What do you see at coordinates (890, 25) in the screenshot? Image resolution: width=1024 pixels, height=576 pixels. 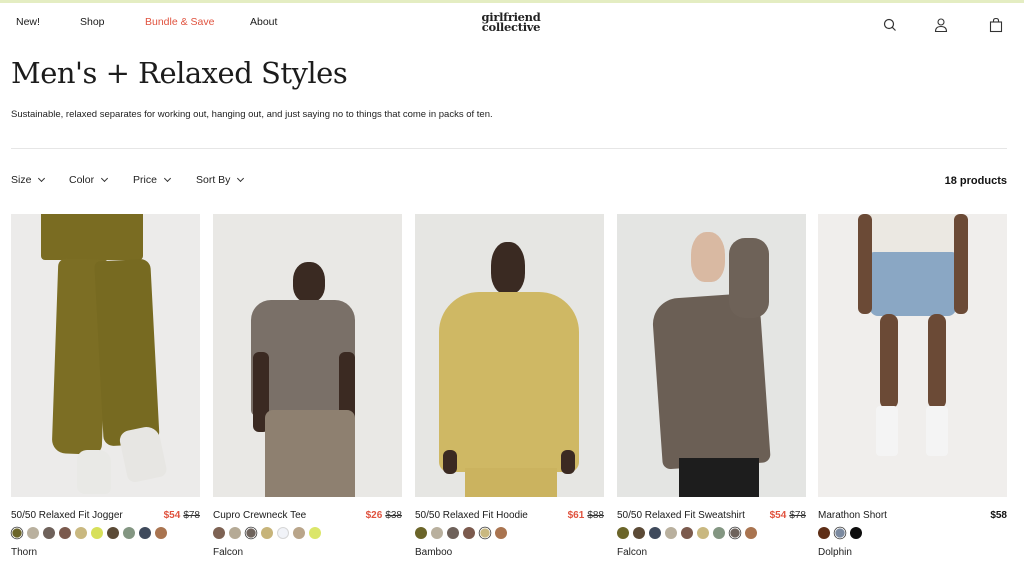 I see `search-icon` at bounding box center [890, 25].